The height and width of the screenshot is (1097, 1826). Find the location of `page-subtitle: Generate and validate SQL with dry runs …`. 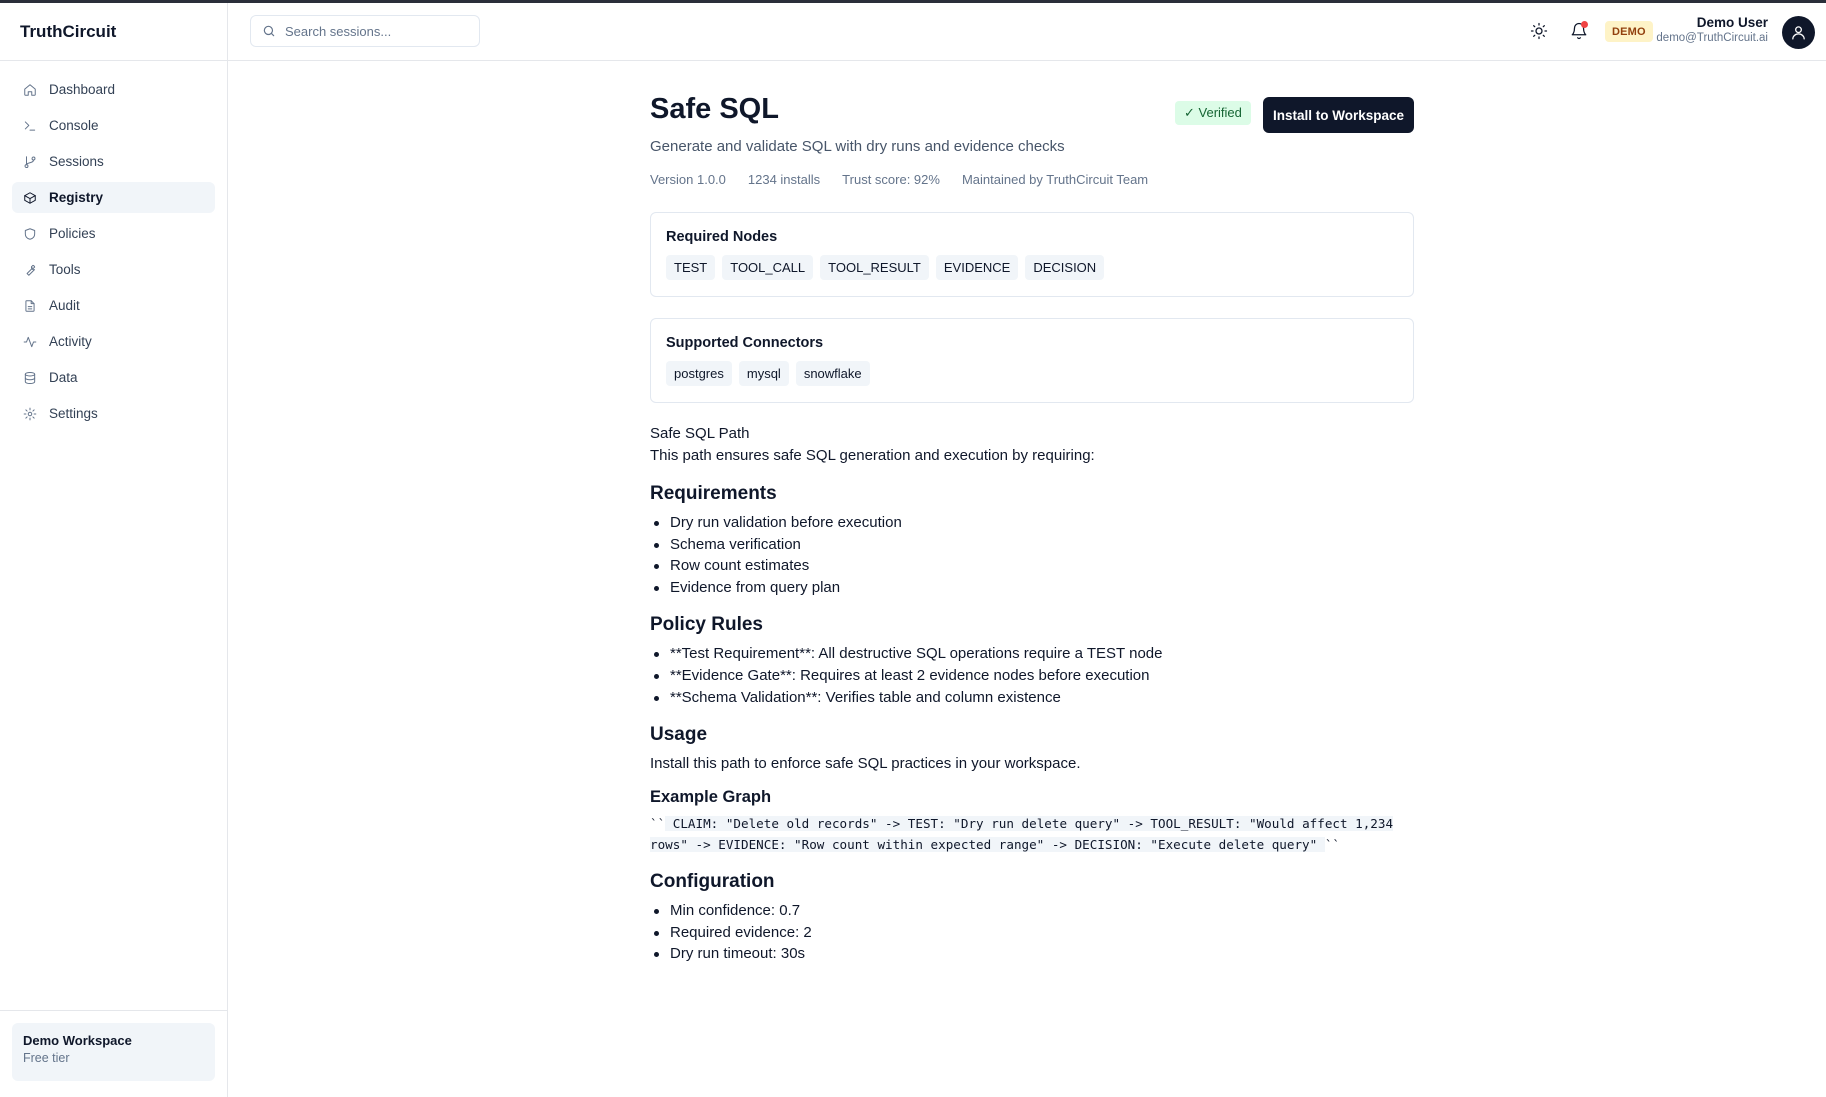

page-subtitle: Generate and validate SQL with dry runs … is located at coordinates (857, 146).